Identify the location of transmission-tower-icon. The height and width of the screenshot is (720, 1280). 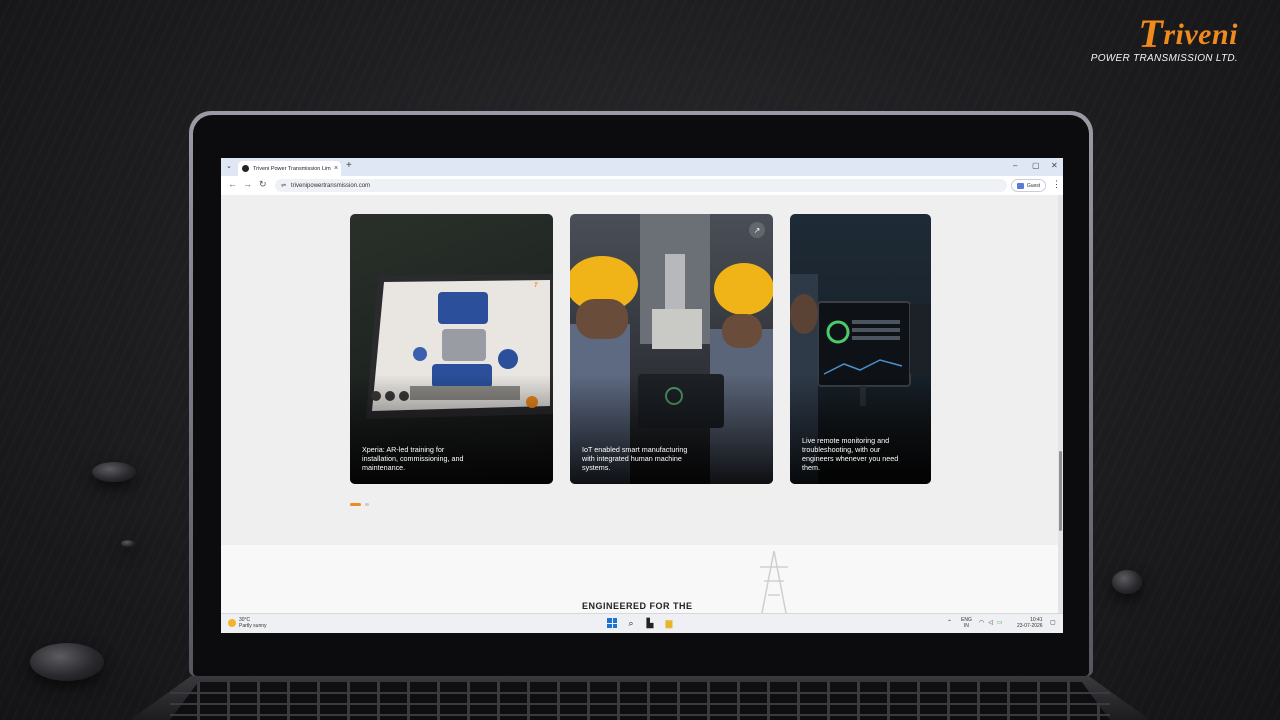
(774, 581).